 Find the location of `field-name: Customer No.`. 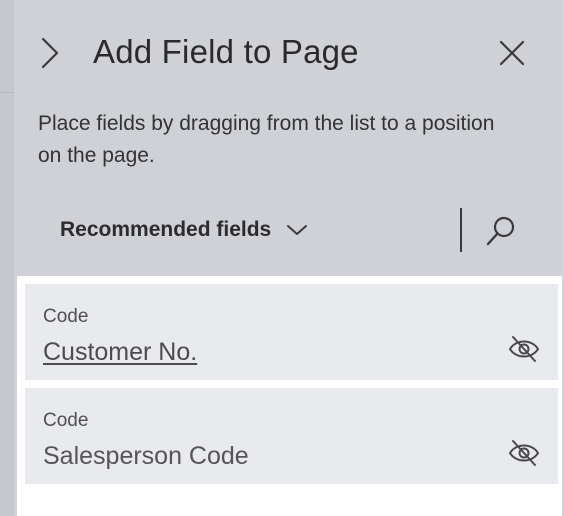

field-name: Customer No. is located at coordinates (120, 352).